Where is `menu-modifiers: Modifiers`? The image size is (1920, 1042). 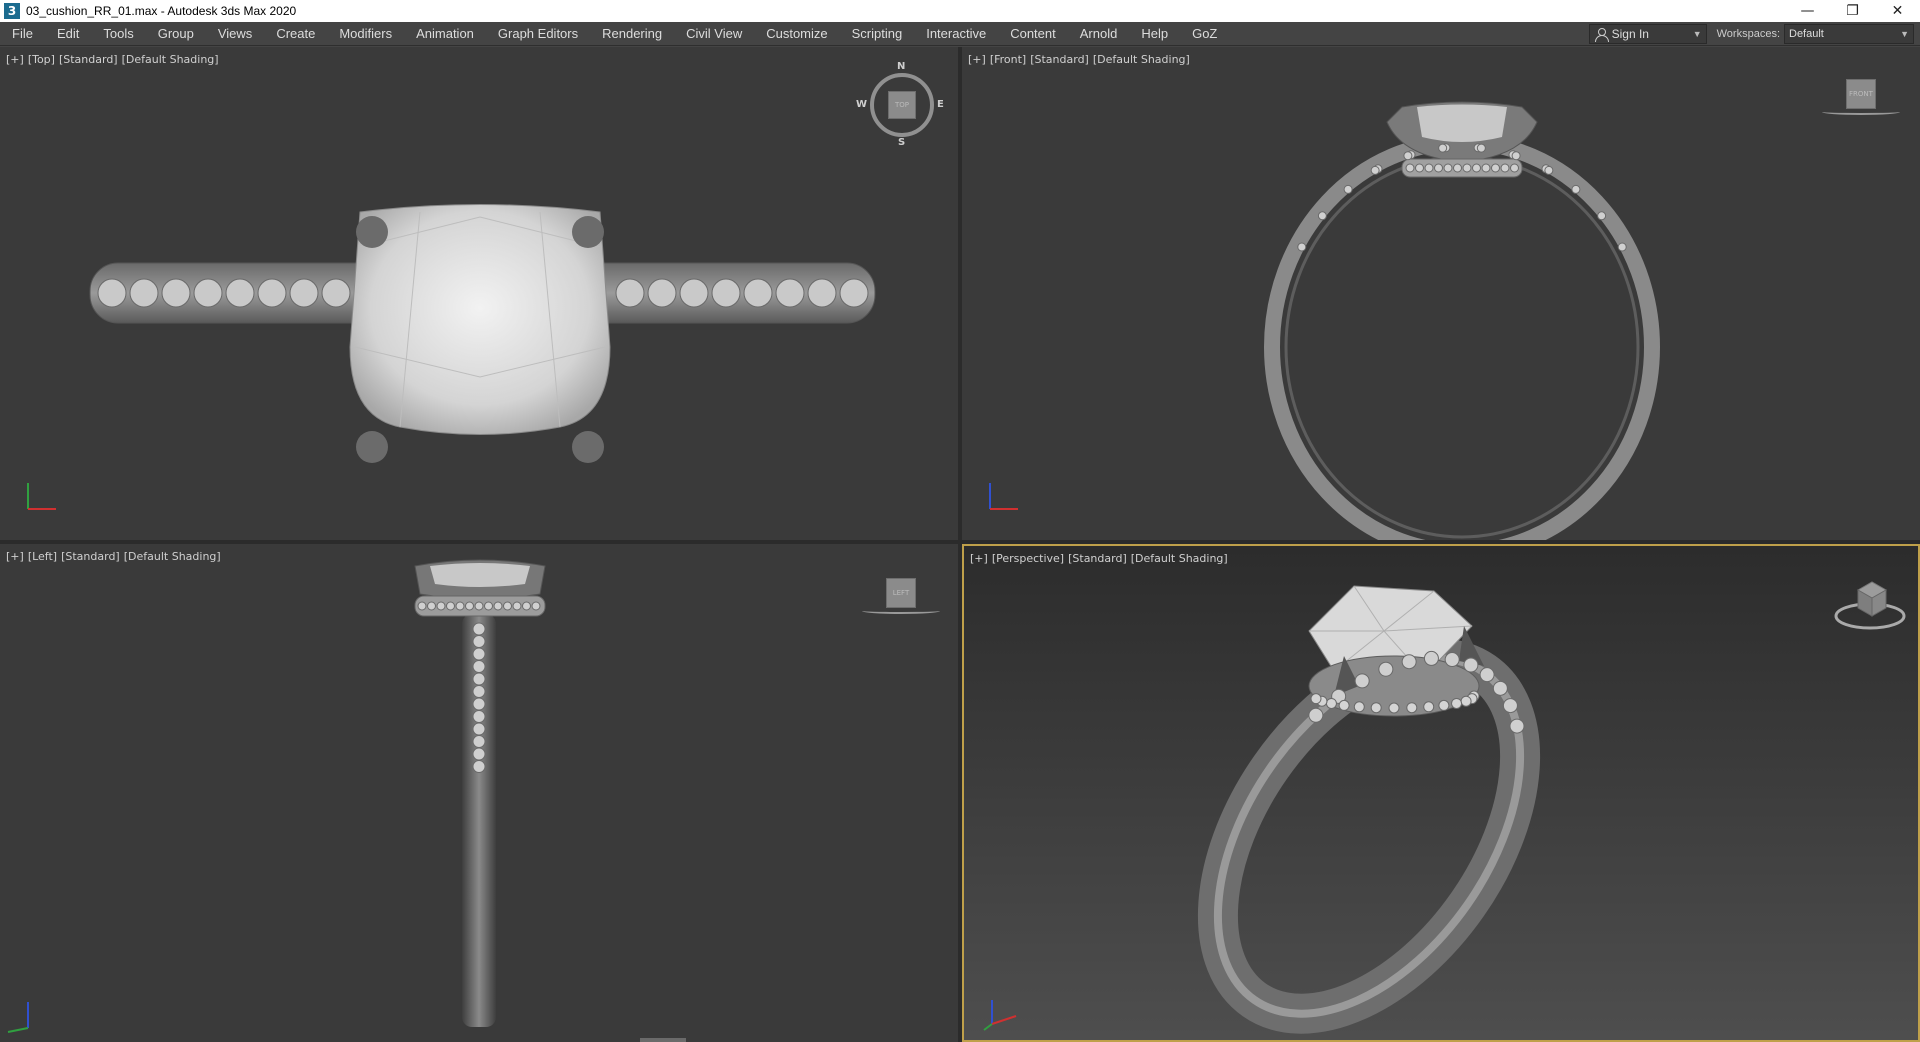
menu-modifiers: Modifiers is located at coordinates (365, 34).